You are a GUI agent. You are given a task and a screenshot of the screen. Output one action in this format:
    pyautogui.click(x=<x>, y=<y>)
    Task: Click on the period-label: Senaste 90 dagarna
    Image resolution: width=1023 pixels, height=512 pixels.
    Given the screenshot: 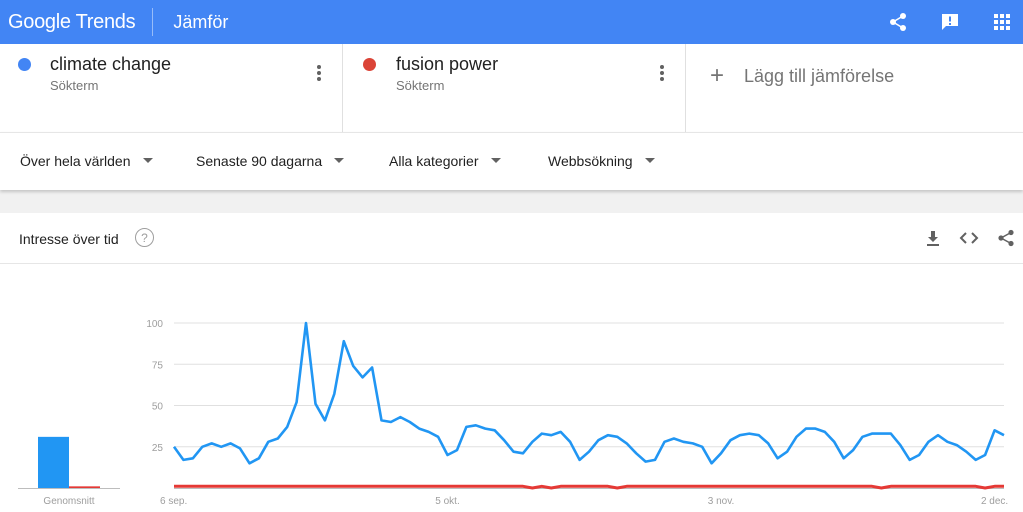 What is the action you would take?
    pyautogui.click(x=259, y=161)
    